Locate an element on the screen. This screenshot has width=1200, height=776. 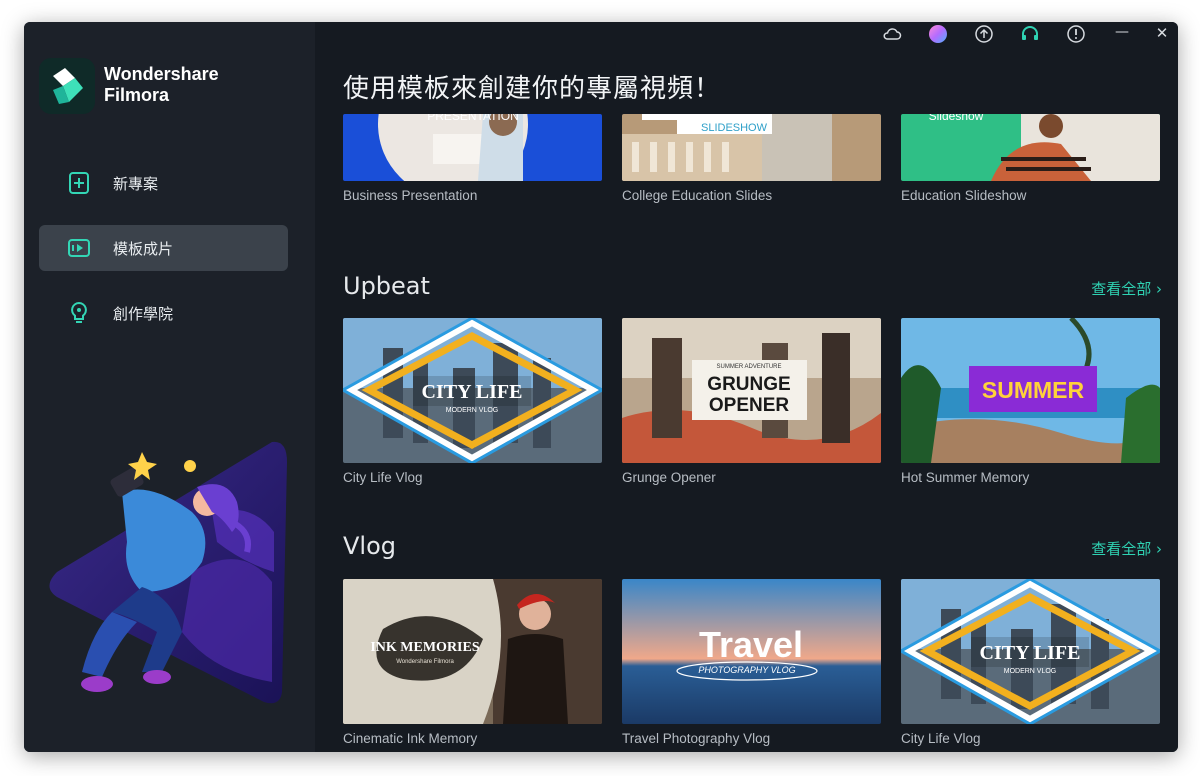
academy-icon is located at coordinates (79, 313).